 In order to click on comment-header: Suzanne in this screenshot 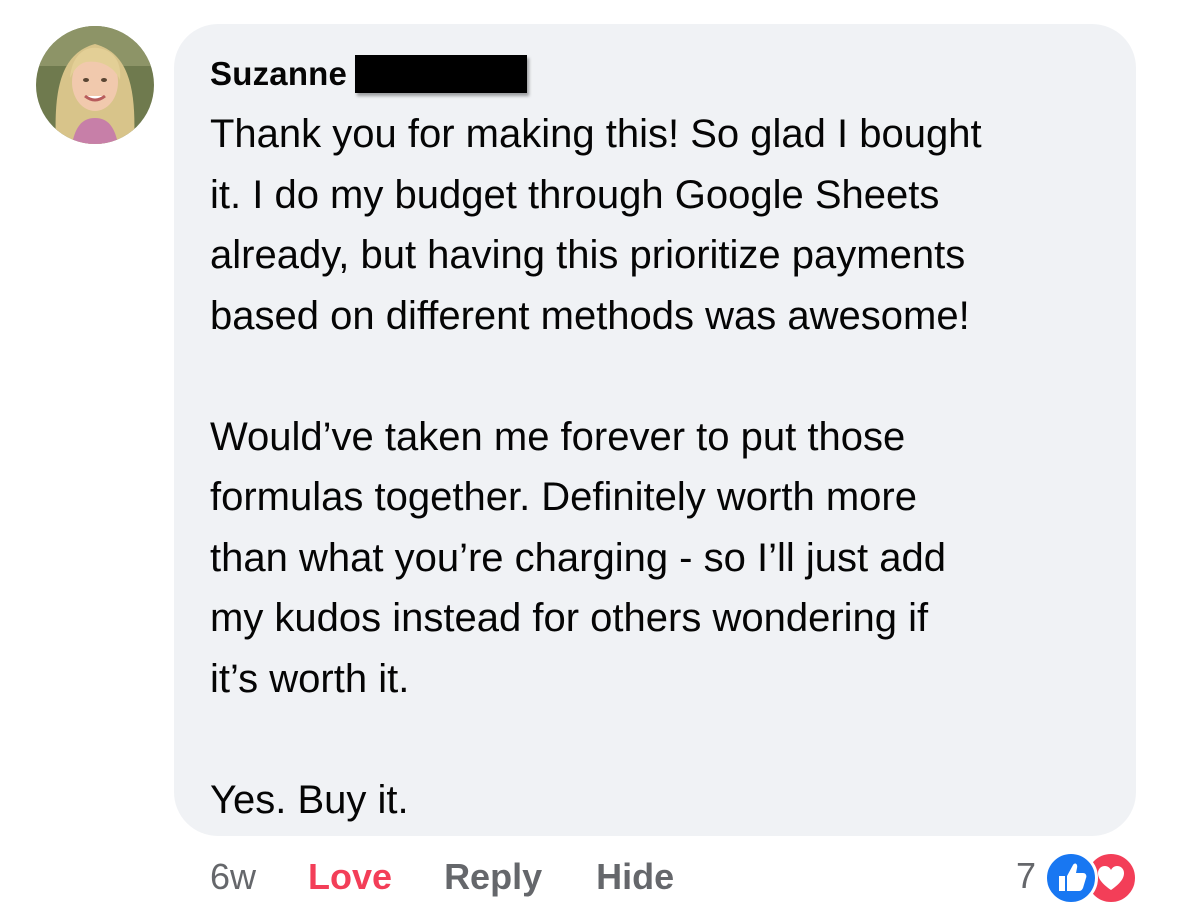, I will do `click(655, 74)`.